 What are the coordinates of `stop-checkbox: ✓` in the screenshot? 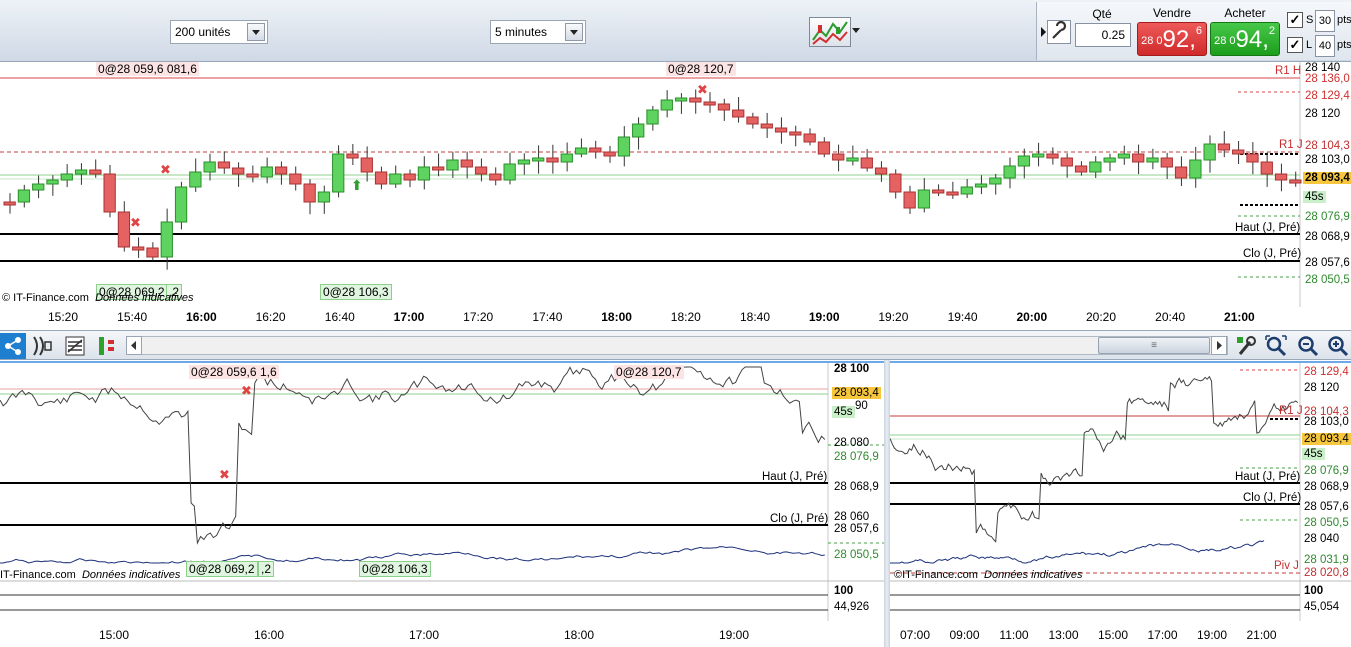 It's located at (1295, 20).